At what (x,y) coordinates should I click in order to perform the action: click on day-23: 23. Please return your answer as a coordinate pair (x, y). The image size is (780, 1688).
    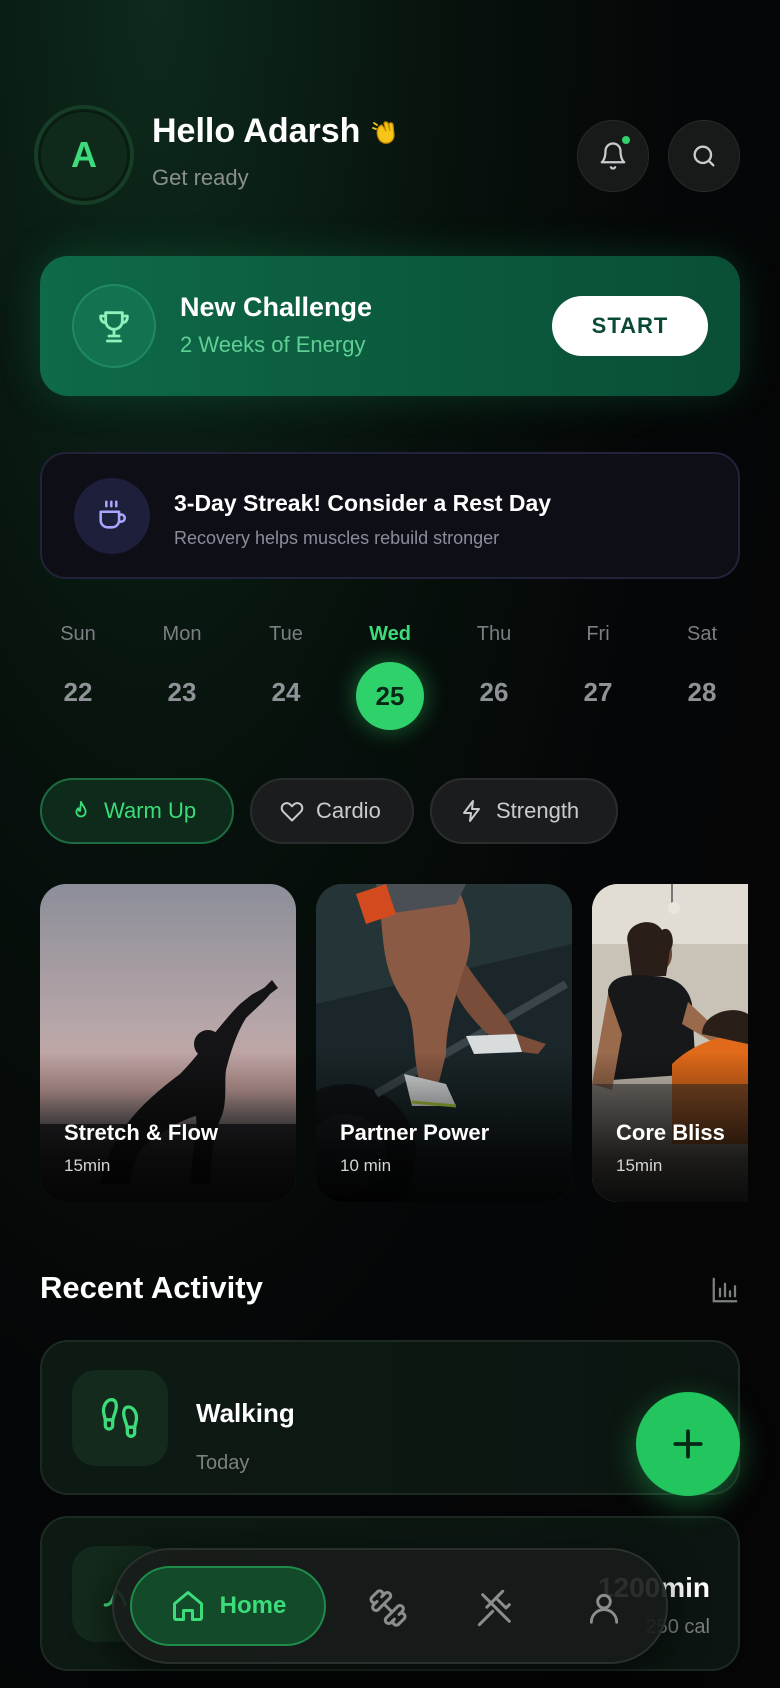
    Looking at the image, I should click on (182, 692).